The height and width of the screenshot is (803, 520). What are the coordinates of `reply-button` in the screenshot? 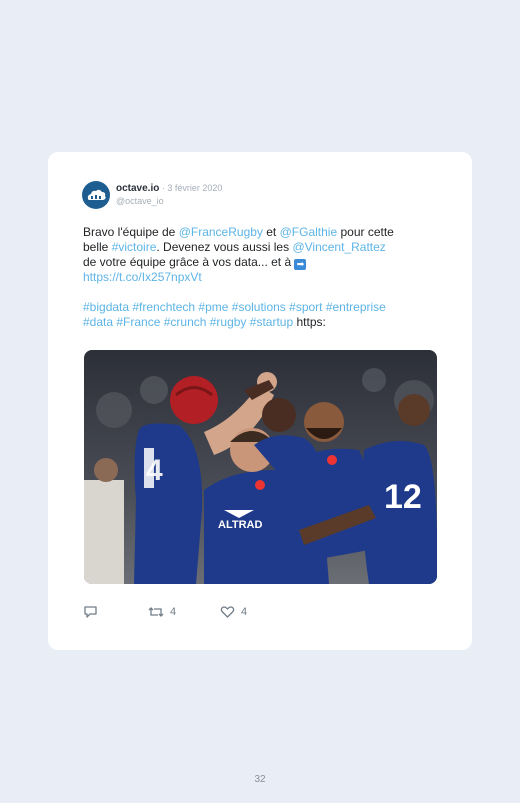 It's located at (90, 612).